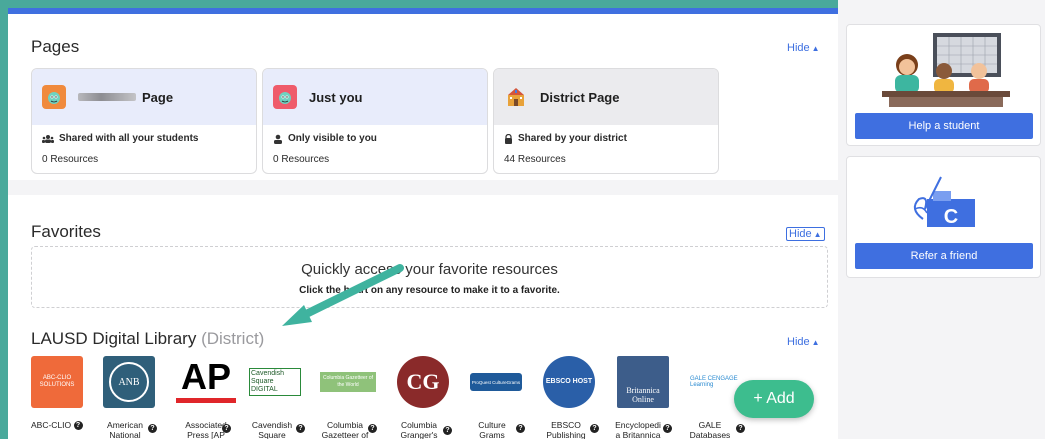  I want to click on page-card-sharing-text: Only visible to you, so click(332, 138).